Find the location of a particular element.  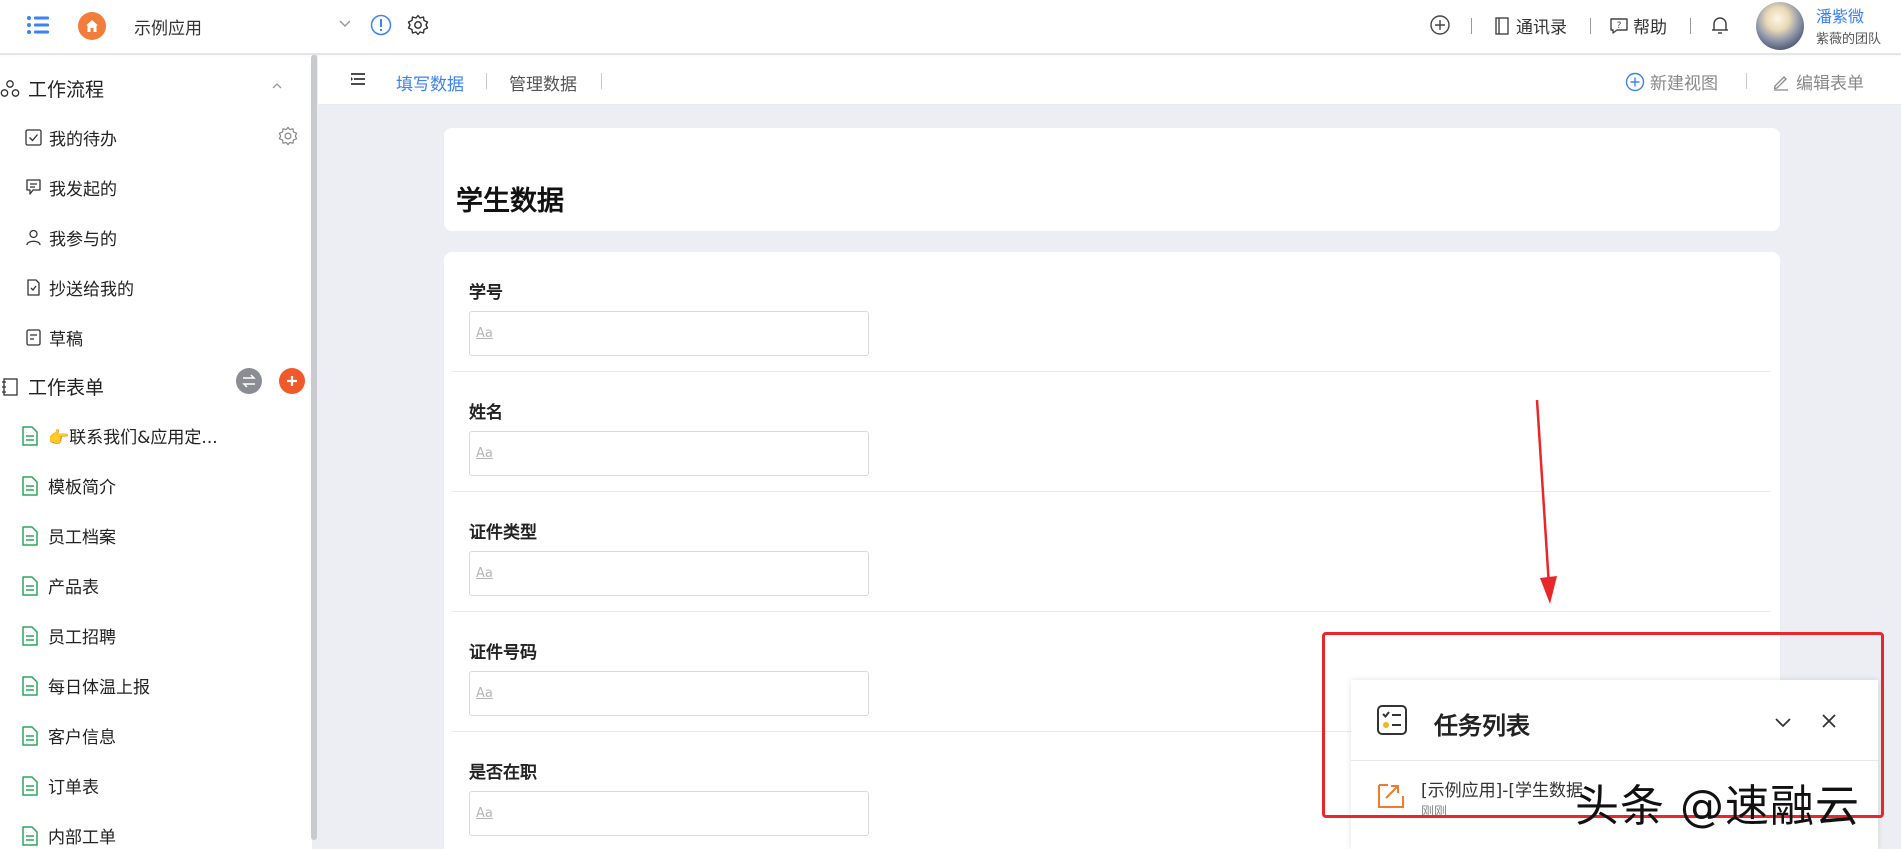

chevron-up-icon is located at coordinates (277, 86).